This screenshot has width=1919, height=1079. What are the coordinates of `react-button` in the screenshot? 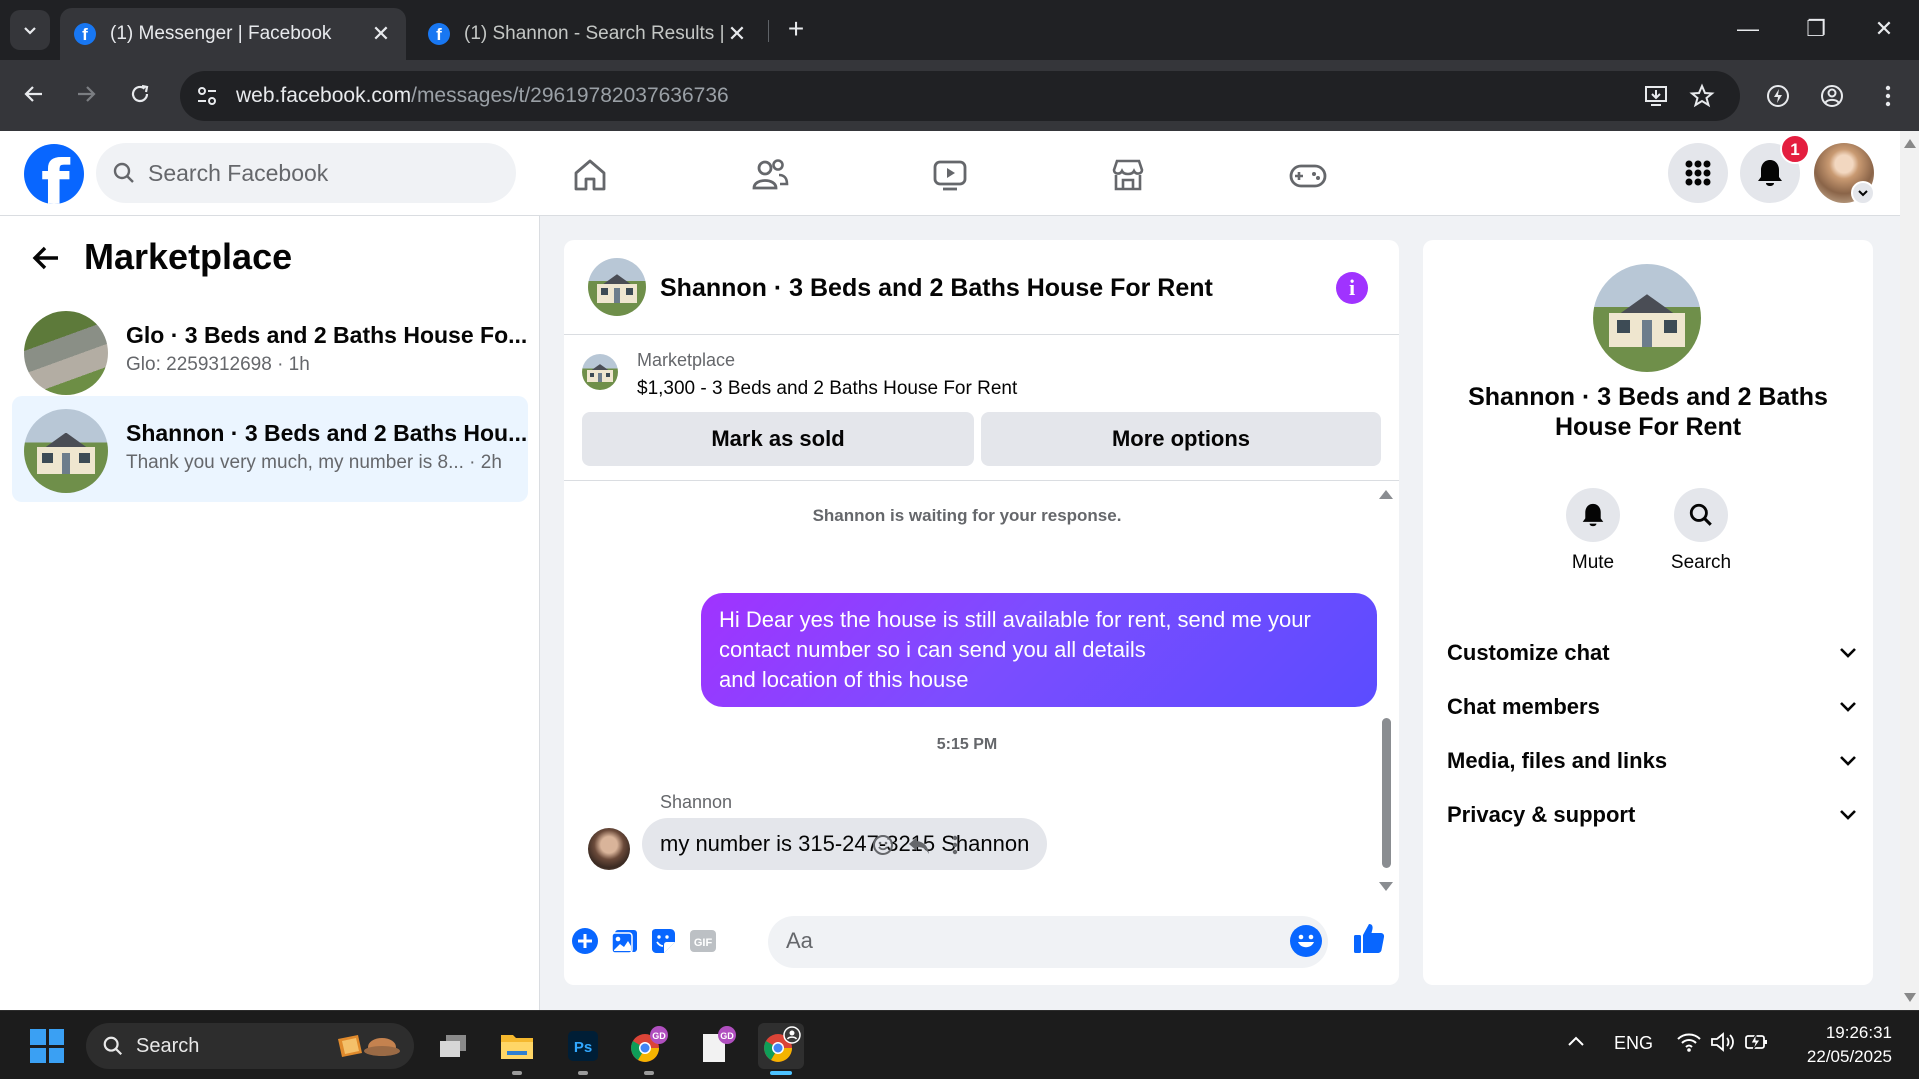 It's located at (883, 845).